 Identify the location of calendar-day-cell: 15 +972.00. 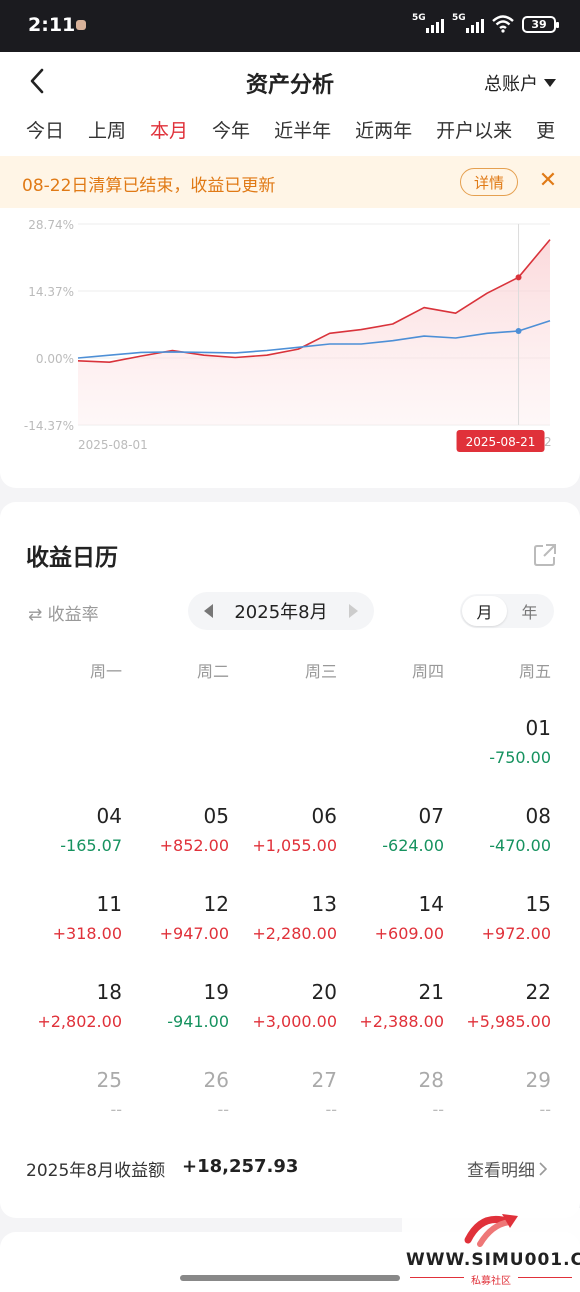
(496, 927).